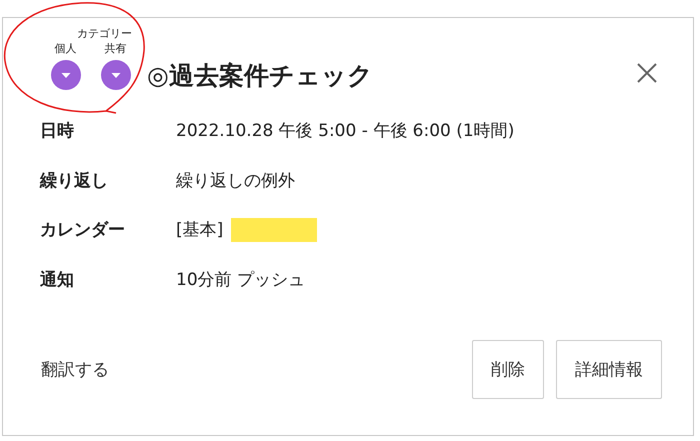 The image size is (700, 441). I want to click on dialog-button: 削除, so click(508, 369).